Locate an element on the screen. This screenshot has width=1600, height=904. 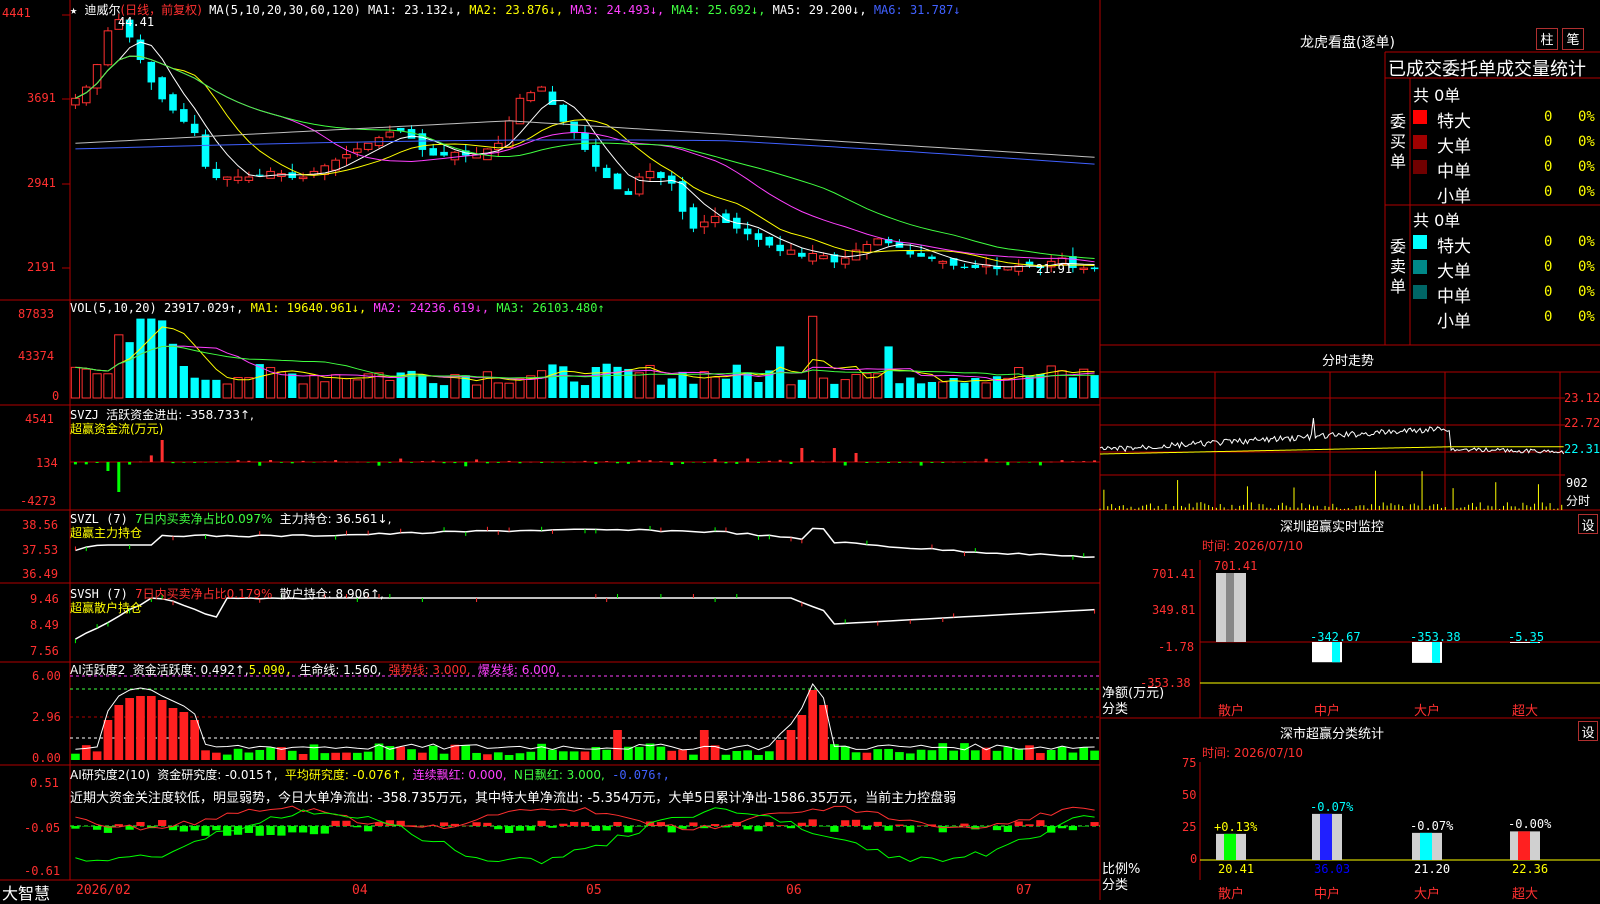
research-avg: 平均研究度: -0.076↑, is located at coordinates (345, 775).